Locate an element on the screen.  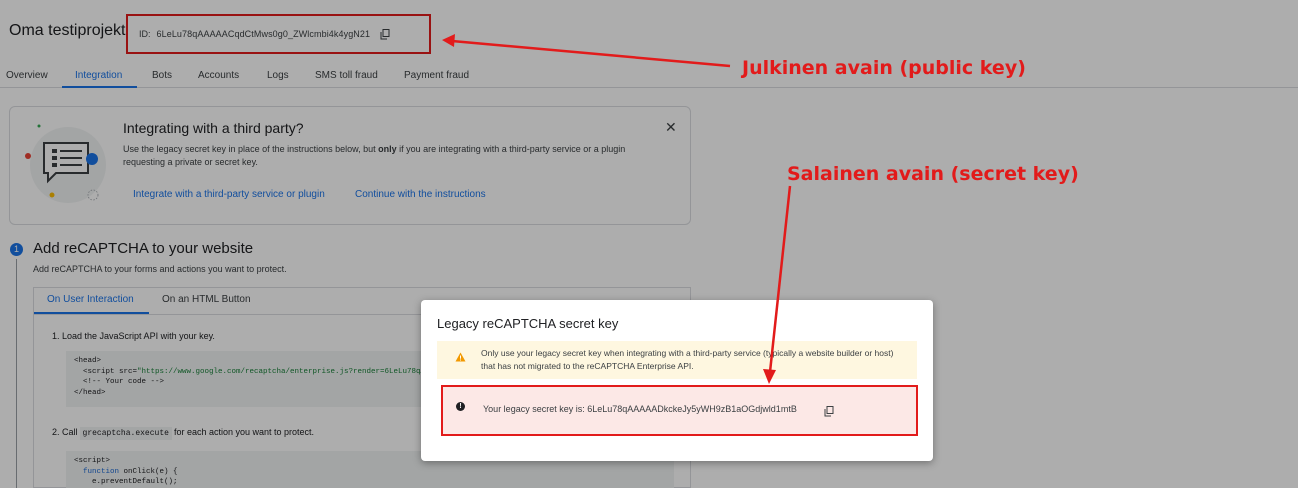
public-key-annotation: Julkinen avain (public key) is located at coordinates (884, 68).